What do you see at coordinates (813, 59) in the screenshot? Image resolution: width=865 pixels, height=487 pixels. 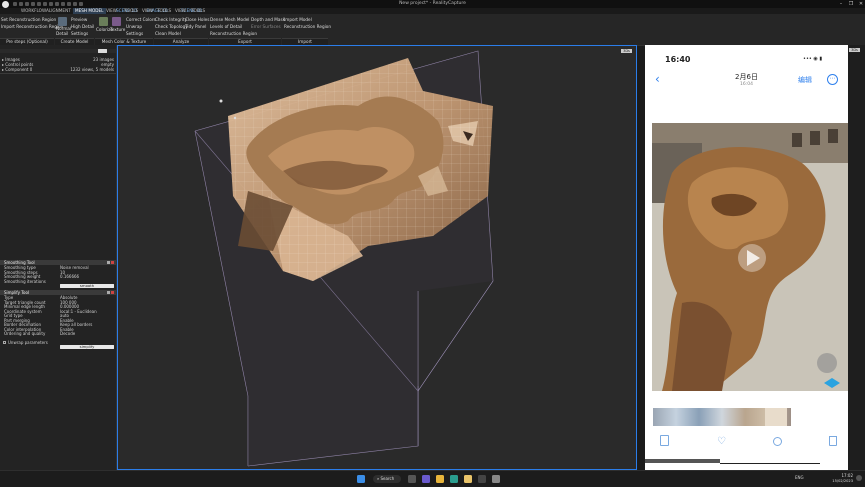 I see `status-icons: ••• ◉ ▮` at bounding box center [813, 59].